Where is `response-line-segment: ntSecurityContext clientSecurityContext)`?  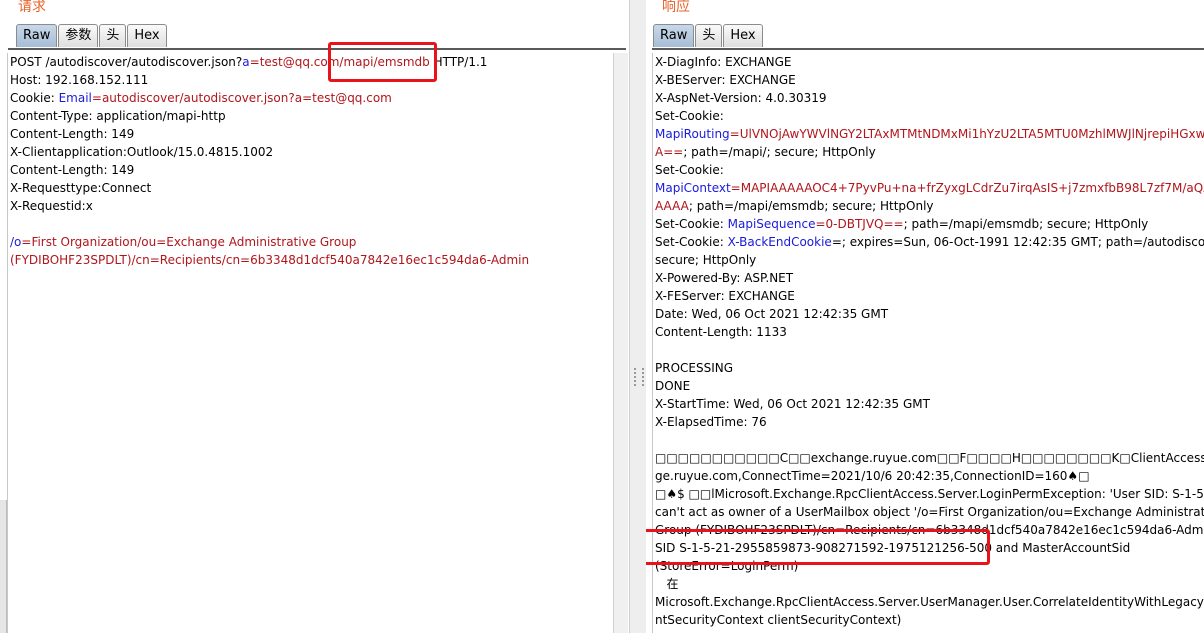 response-line-segment: ntSecurityContext clientSecurityContext) is located at coordinates (778, 620).